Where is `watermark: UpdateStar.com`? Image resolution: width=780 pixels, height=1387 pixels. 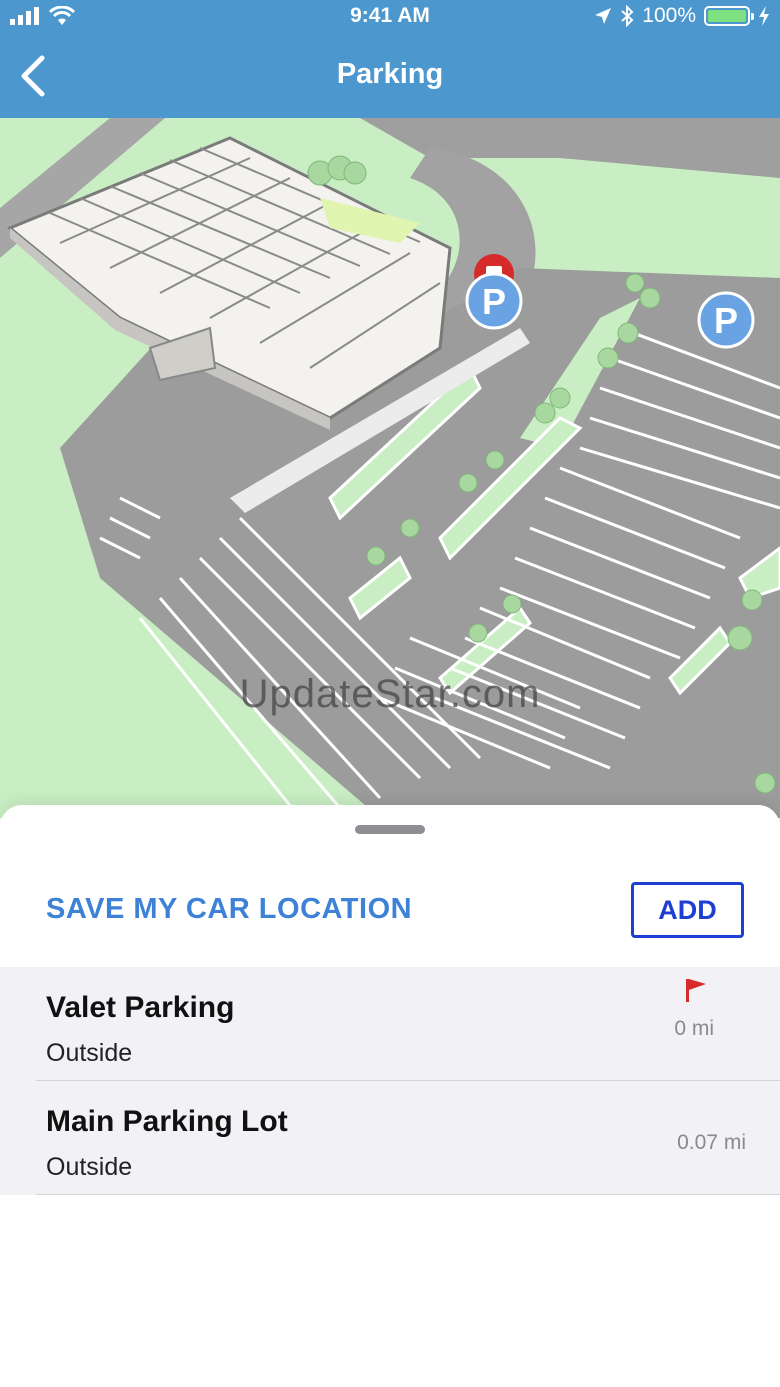
watermark: UpdateStar.com is located at coordinates (390, 694).